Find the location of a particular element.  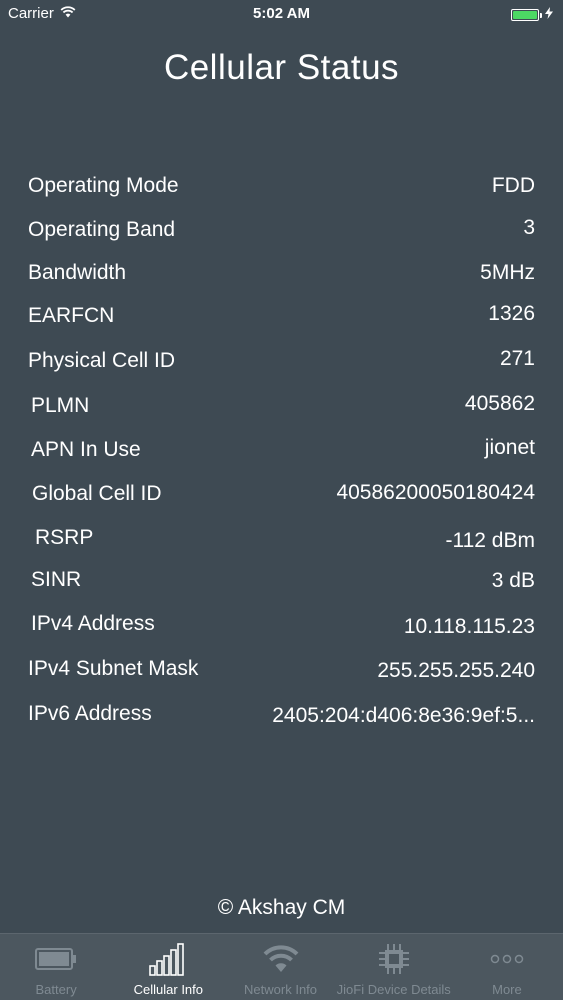

page-title: Cellular Status is located at coordinates (281, 67).